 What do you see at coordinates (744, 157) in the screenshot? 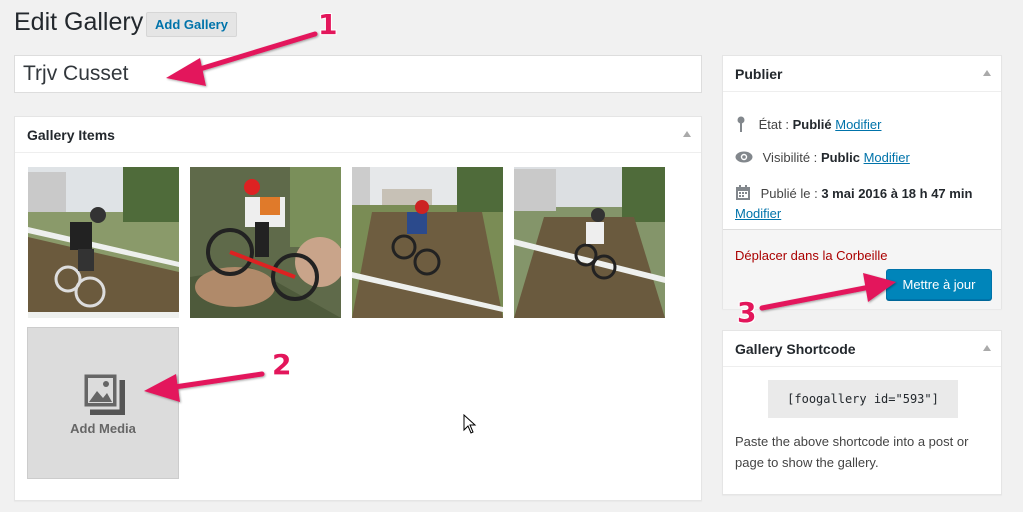
I see `eye-icon` at bounding box center [744, 157].